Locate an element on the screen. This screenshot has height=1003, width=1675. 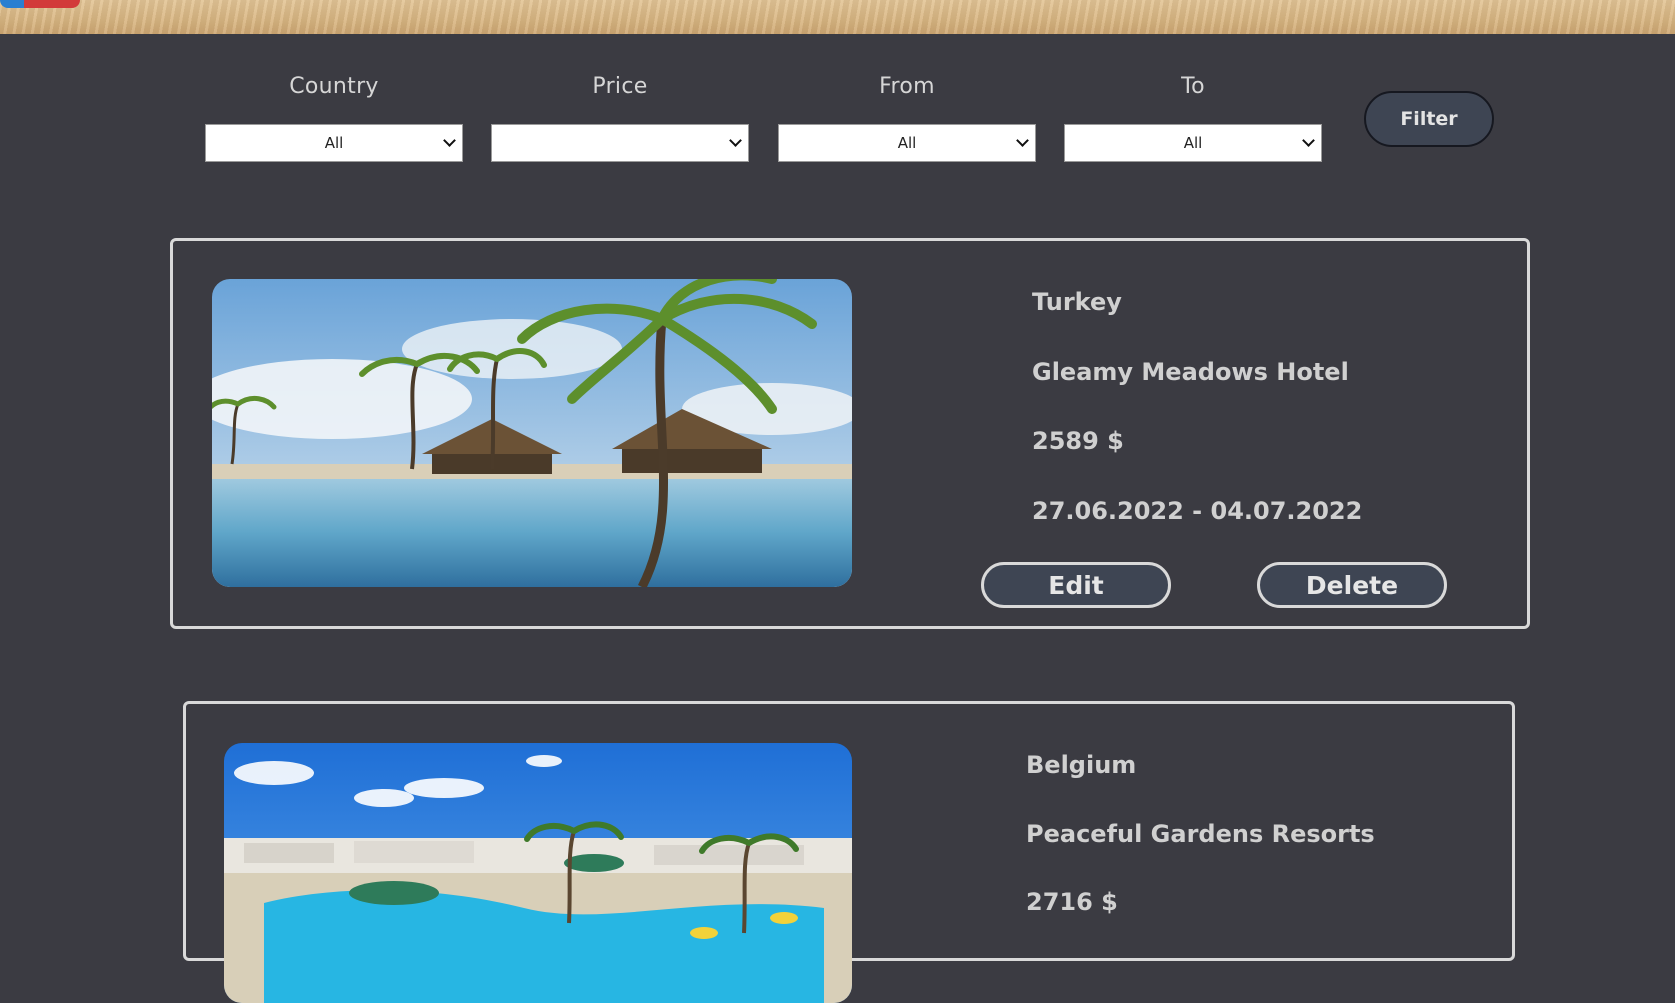
offer-country: Belgium is located at coordinates (1081, 765).